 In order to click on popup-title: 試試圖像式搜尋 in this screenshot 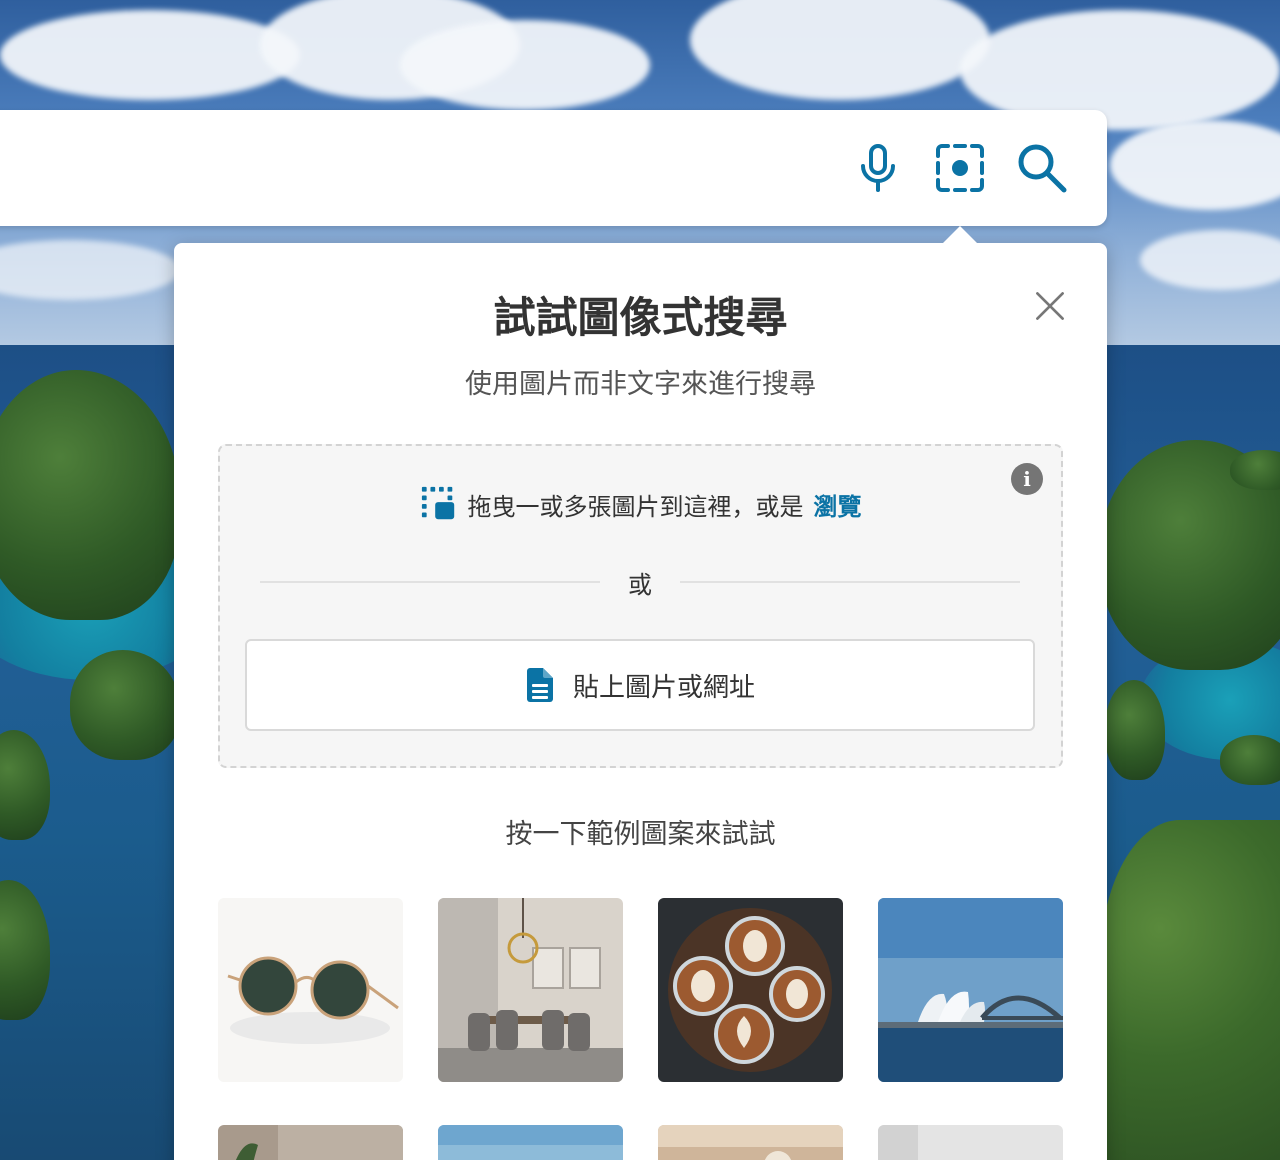, I will do `click(640, 317)`.